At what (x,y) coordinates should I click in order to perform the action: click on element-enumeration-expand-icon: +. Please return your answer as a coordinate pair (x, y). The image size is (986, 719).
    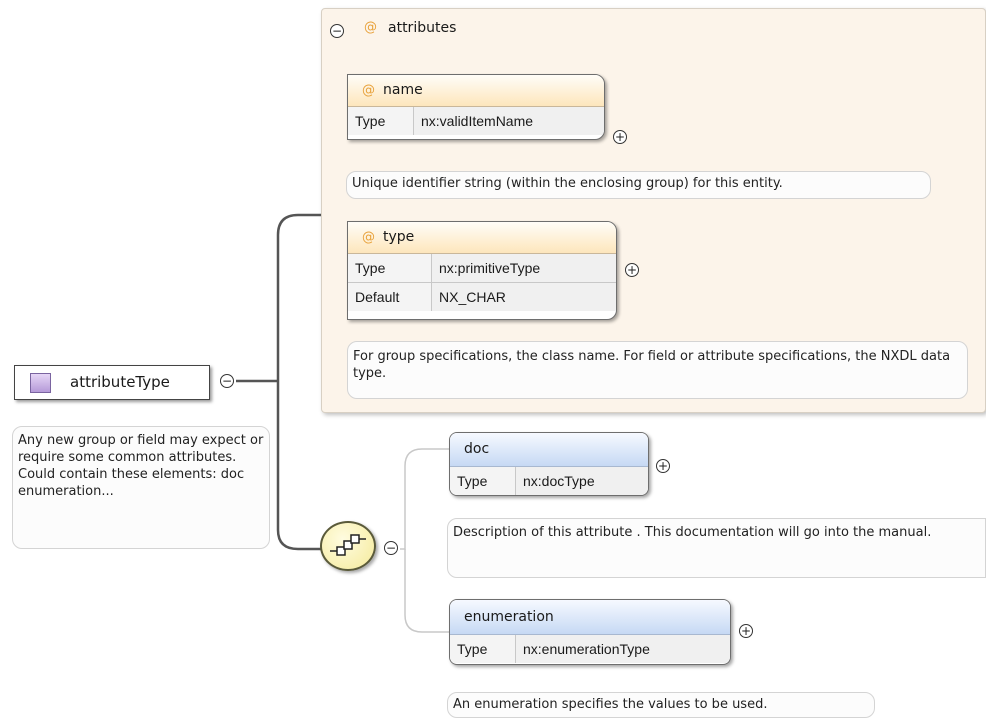
    Looking at the image, I should click on (746, 631).